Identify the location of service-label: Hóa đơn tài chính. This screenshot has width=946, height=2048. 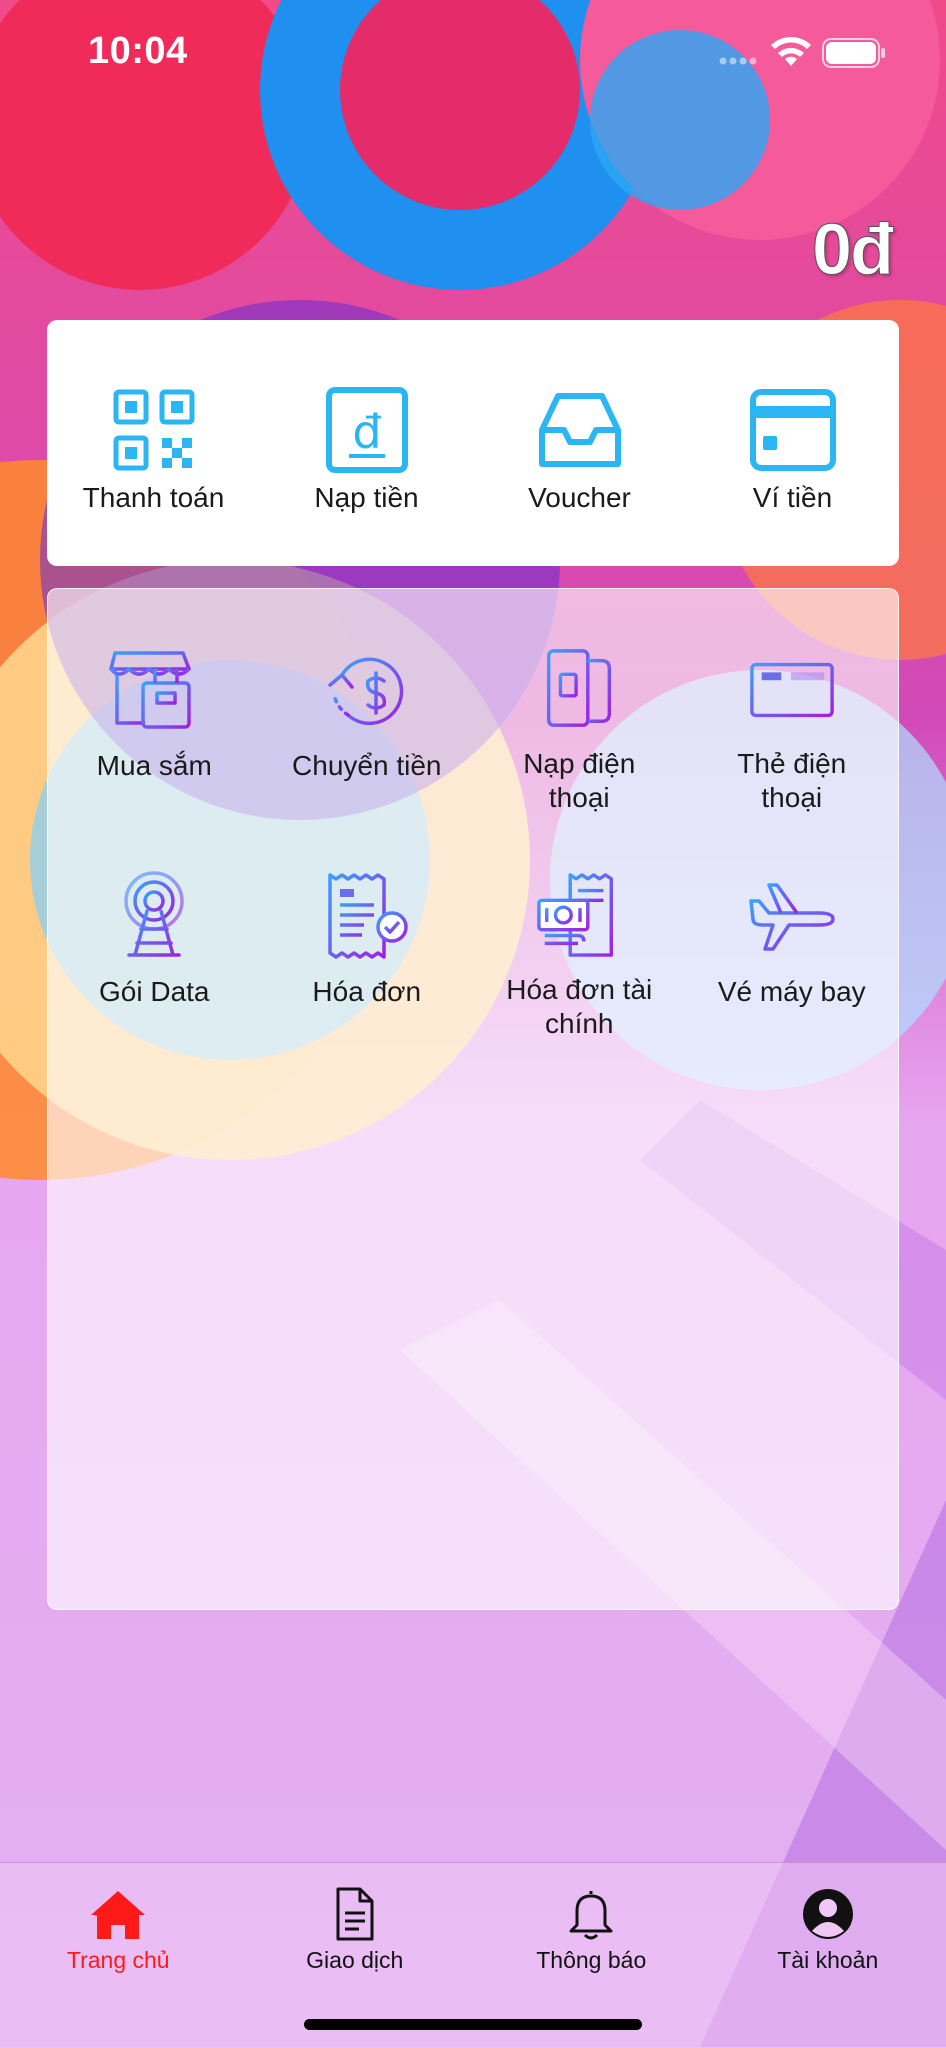
(579, 1007).